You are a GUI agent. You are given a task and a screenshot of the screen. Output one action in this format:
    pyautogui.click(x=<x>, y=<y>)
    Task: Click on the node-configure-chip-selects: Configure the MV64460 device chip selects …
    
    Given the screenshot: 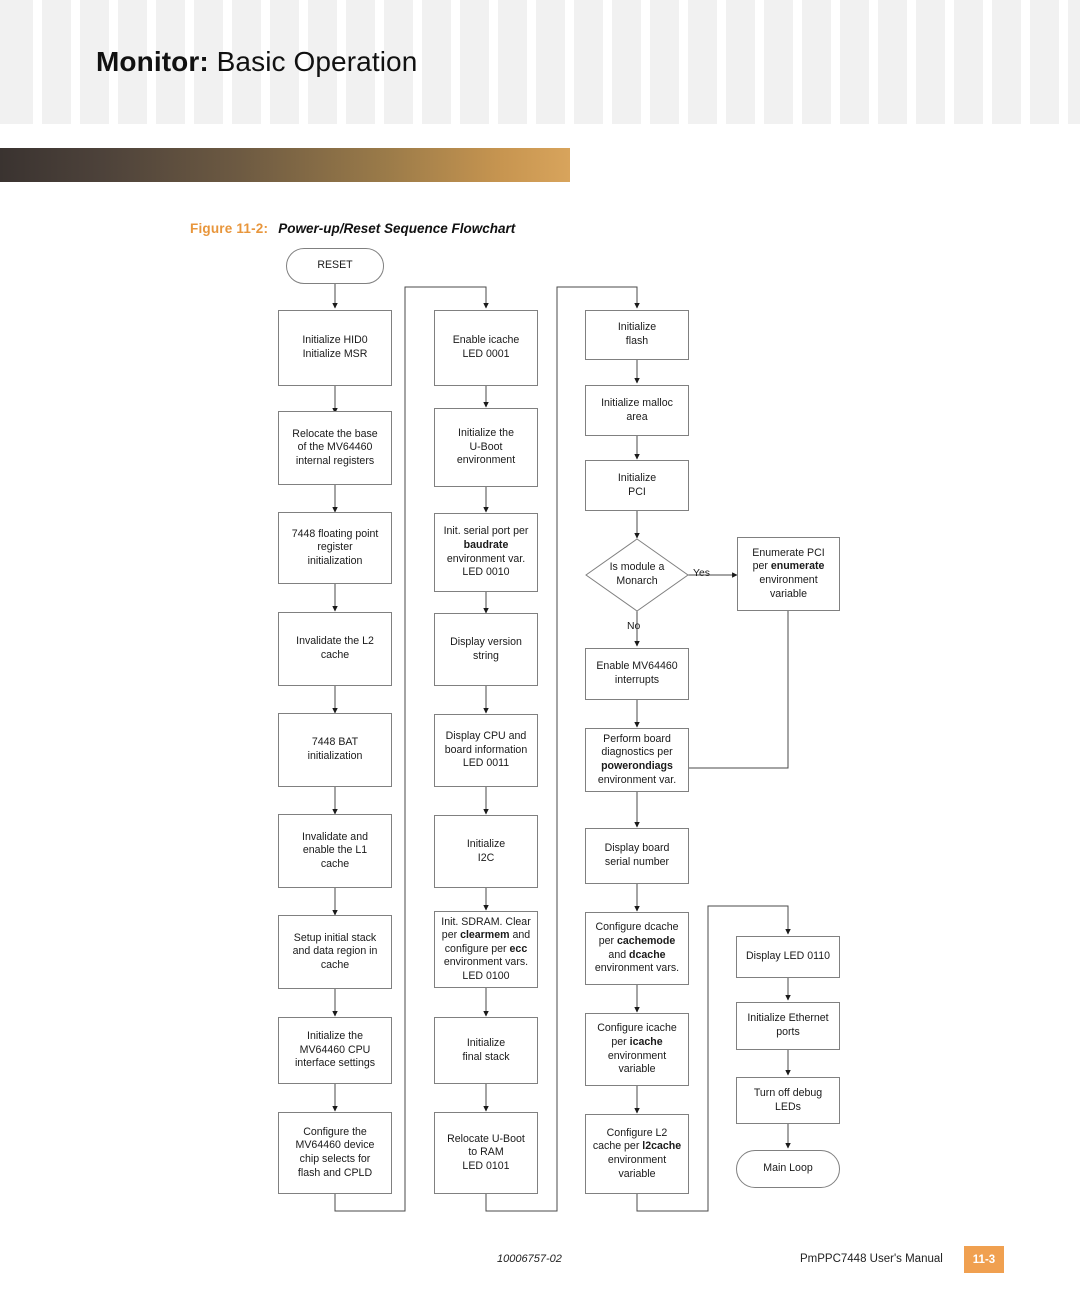 What is the action you would take?
    pyautogui.click(x=335, y=1153)
    